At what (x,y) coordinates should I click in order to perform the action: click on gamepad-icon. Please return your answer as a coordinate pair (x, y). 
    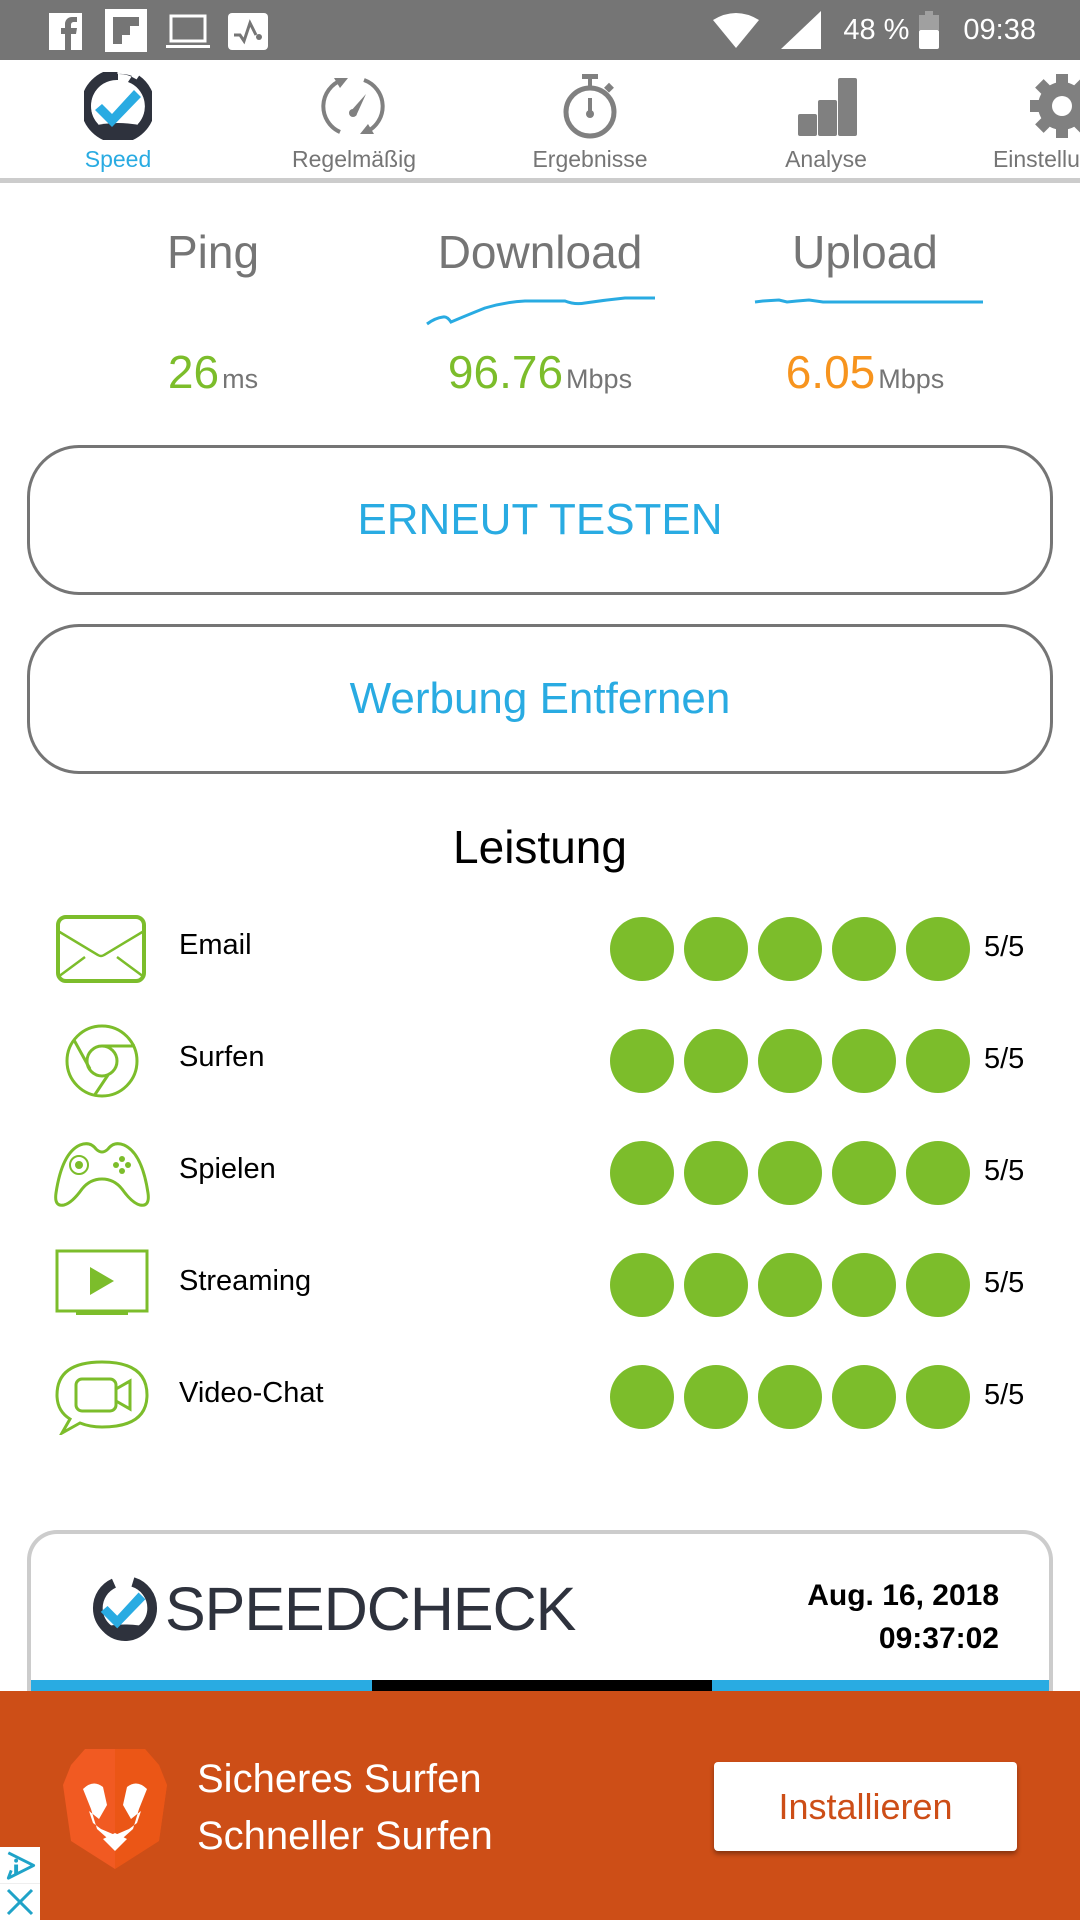
    Looking at the image, I should click on (102, 1174).